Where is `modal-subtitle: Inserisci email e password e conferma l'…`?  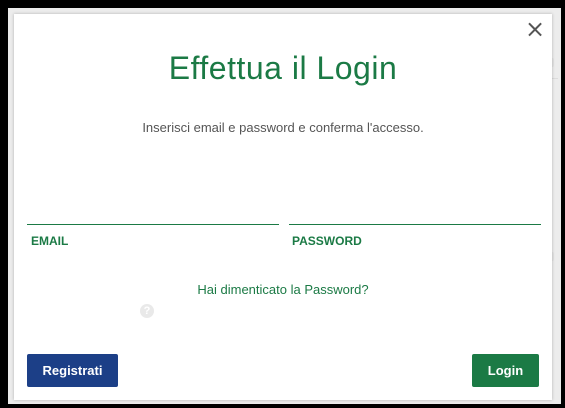
modal-subtitle: Inserisci email e password e conferma l'… is located at coordinates (283, 127).